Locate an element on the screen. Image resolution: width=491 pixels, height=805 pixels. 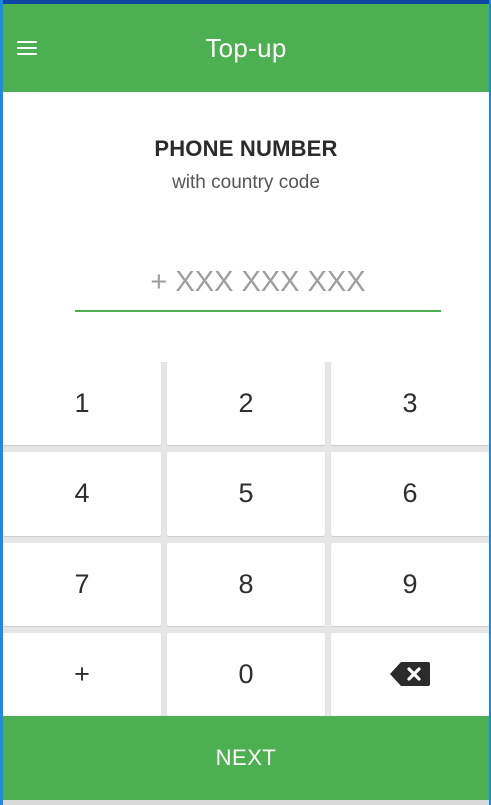
next-button: NEXT is located at coordinates (246, 758).